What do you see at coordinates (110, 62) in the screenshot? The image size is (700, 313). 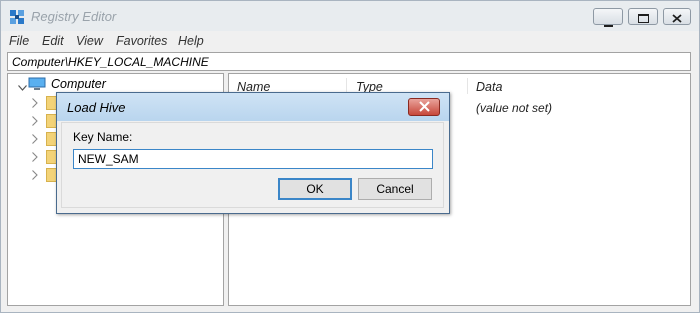 I see `address-path: Computer\HKEY_LOCAL_MACHINE` at bounding box center [110, 62].